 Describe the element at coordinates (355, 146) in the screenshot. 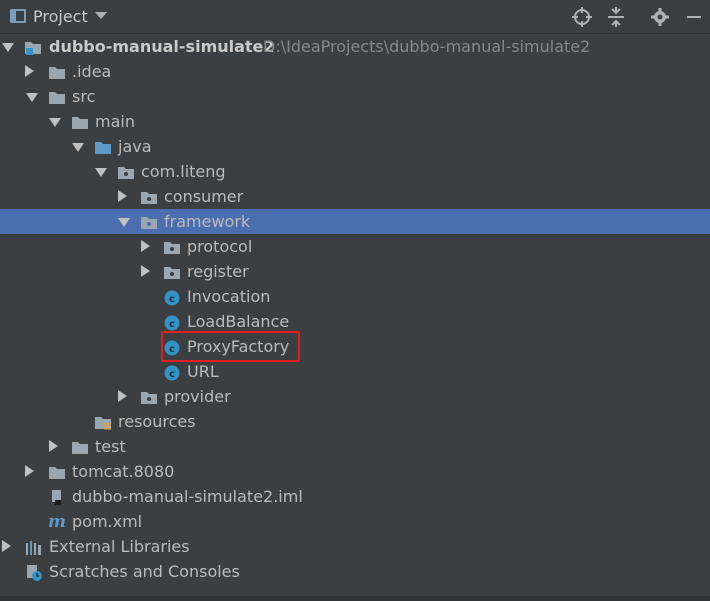

I see `tree-row-java: java` at that location.